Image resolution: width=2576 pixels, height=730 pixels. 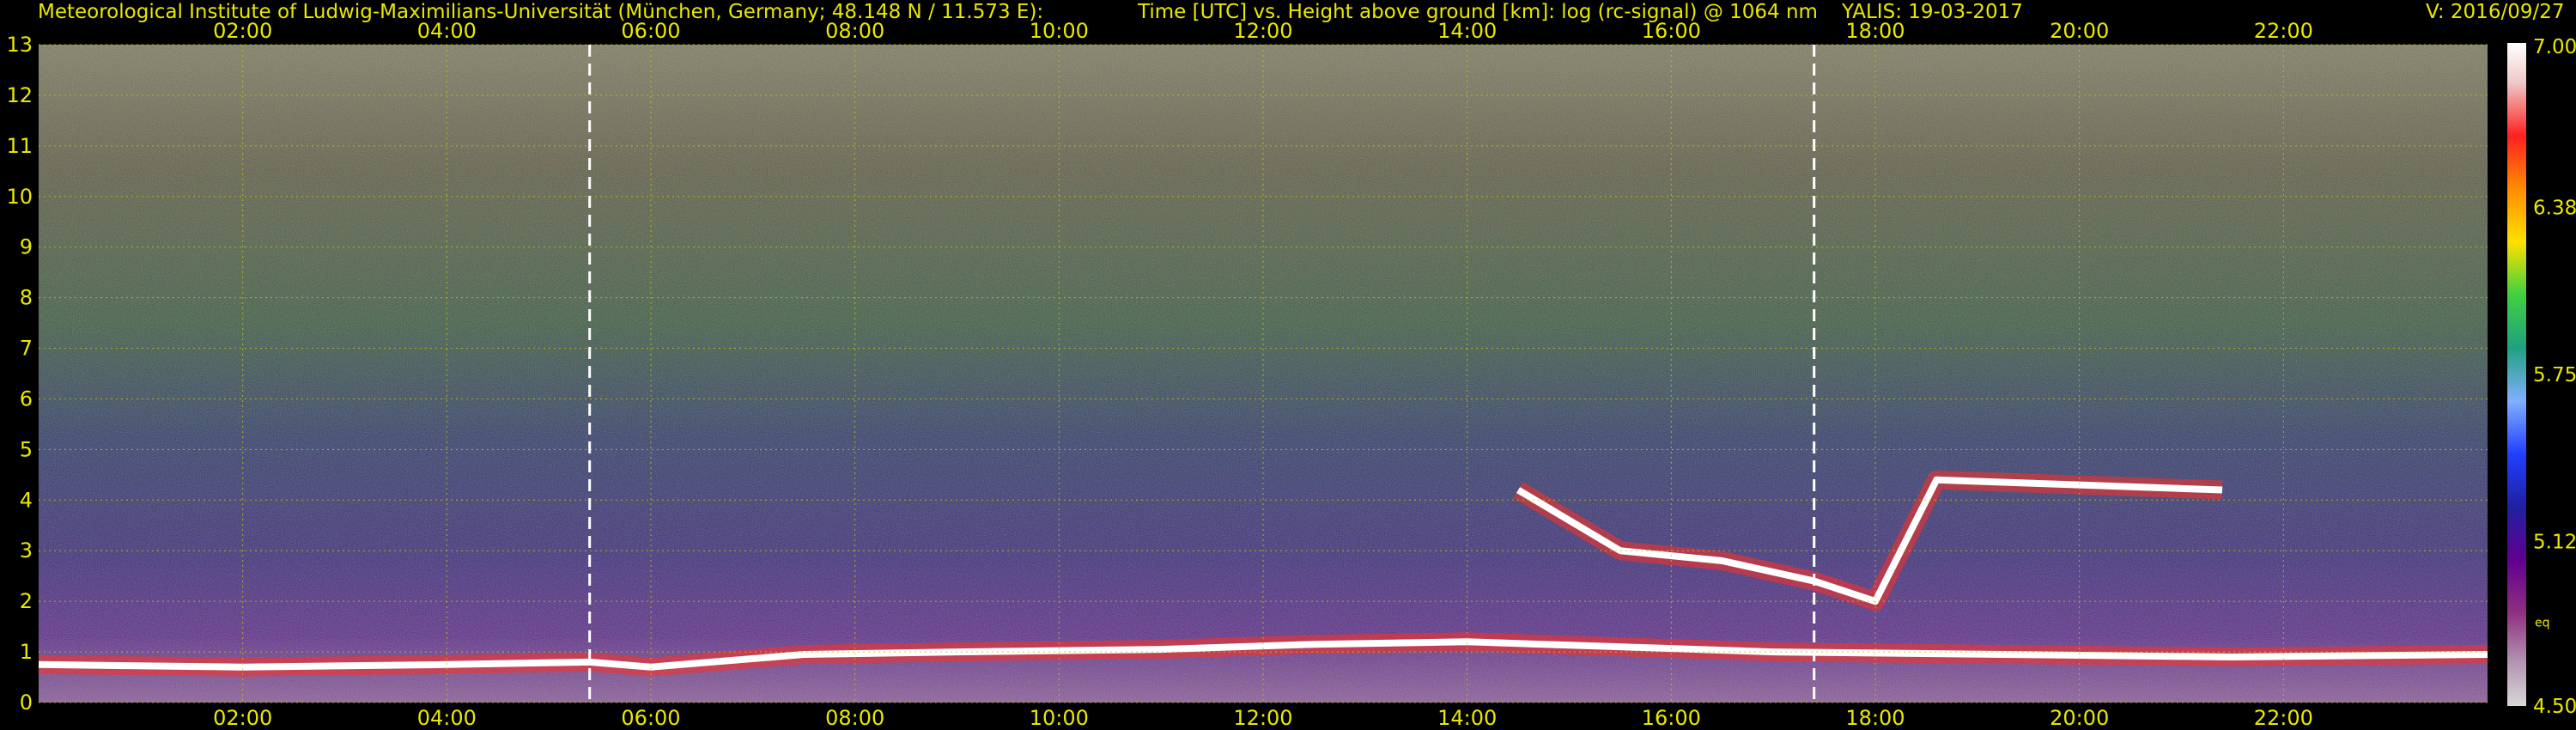 What do you see at coordinates (1060, 718) in the screenshot?
I see `x-tick-bottom-label: 10:00` at bounding box center [1060, 718].